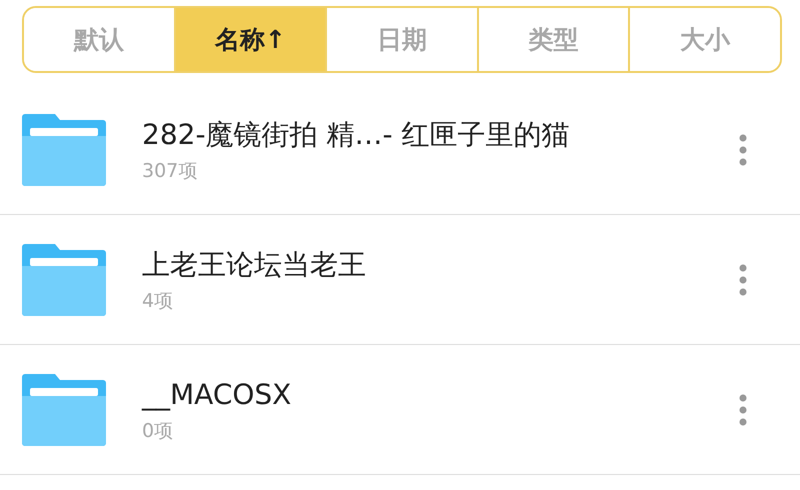 The height and width of the screenshot is (490, 800). I want to click on item-count: 0项, so click(158, 431).